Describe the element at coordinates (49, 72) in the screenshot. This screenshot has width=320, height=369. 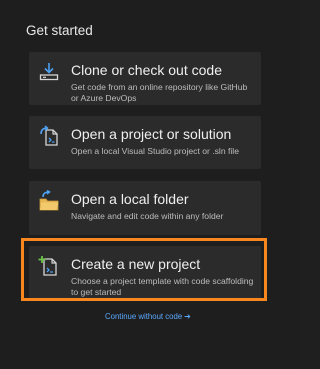
I see `clone-download-icon` at that location.